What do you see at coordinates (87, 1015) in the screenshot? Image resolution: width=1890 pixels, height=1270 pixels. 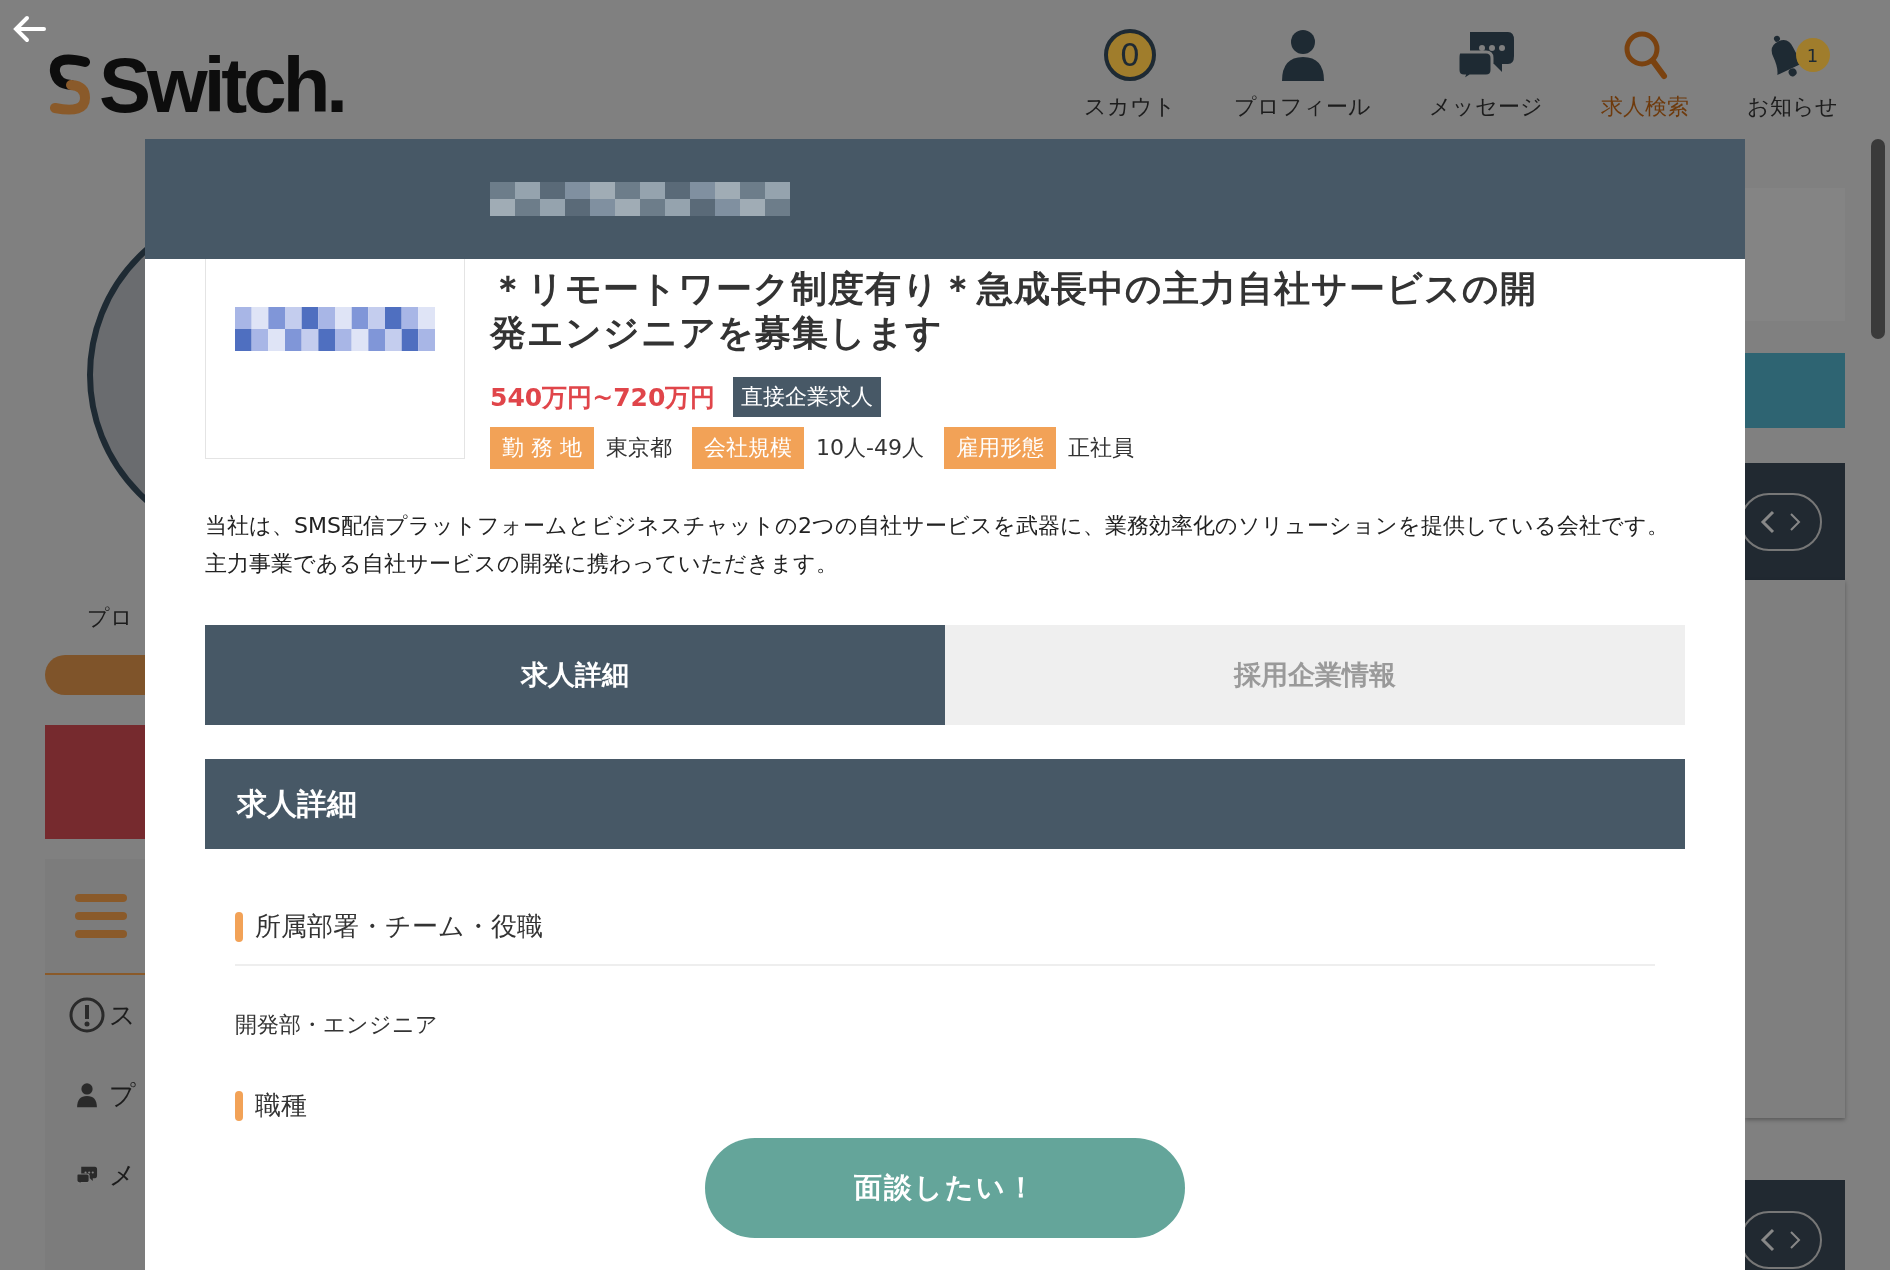 I see `alert-icon` at bounding box center [87, 1015].